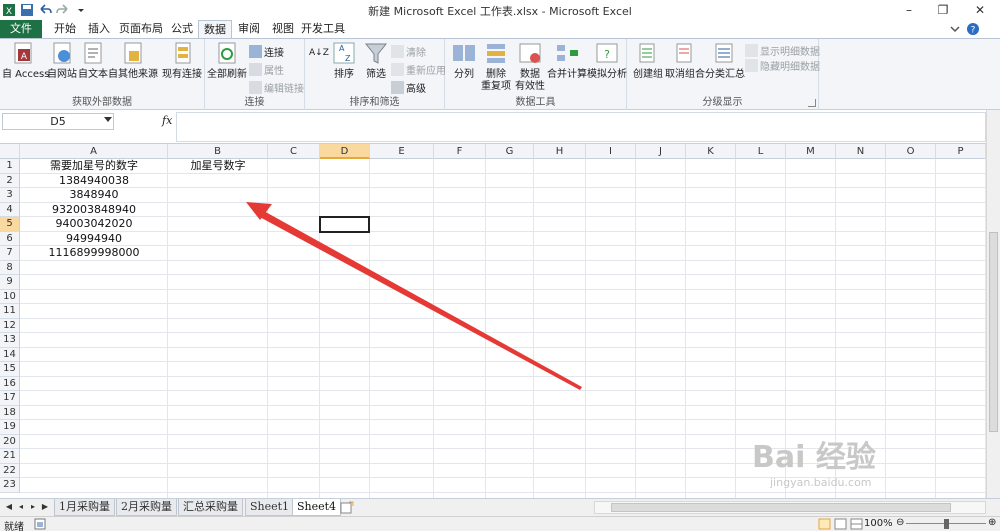  I want to click on normal-view-icon, so click(824, 524).